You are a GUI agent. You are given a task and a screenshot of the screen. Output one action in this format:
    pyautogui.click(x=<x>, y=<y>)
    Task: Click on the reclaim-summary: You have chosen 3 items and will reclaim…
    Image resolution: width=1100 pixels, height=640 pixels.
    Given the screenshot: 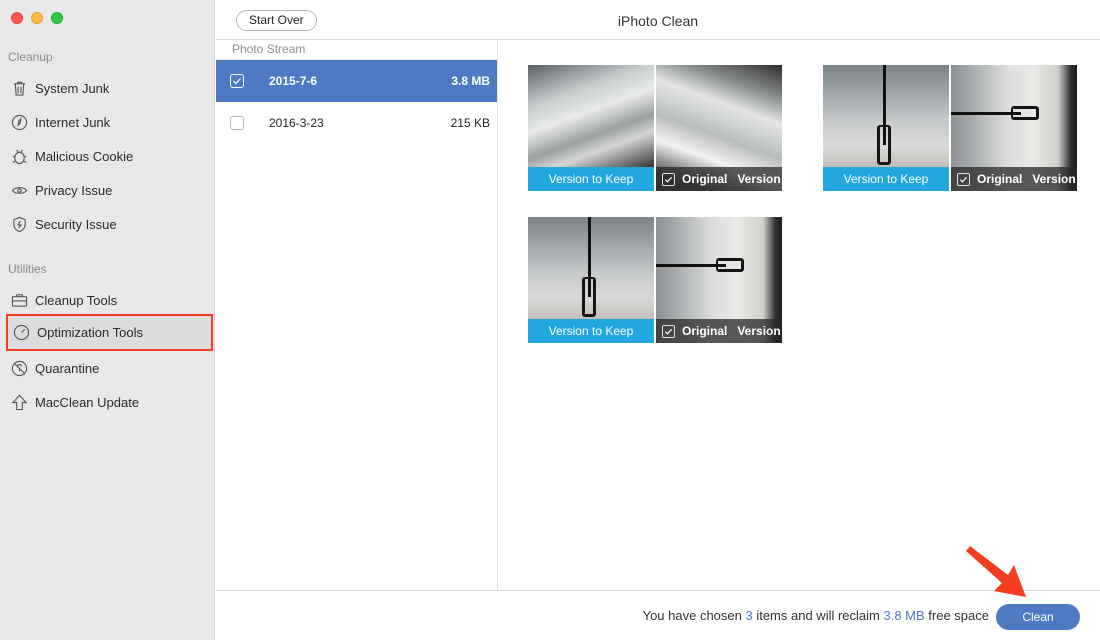 What is the action you would take?
    pyautogui.click(x=815, y=615)
    